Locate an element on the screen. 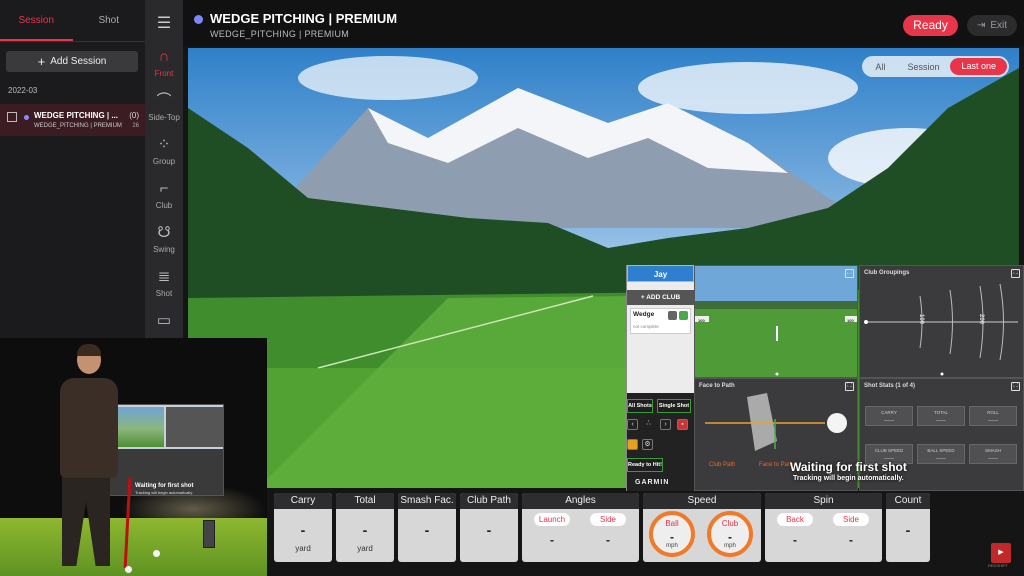 The image size is (1024, 576). launch-value: - is located at coordinates (552, 540).